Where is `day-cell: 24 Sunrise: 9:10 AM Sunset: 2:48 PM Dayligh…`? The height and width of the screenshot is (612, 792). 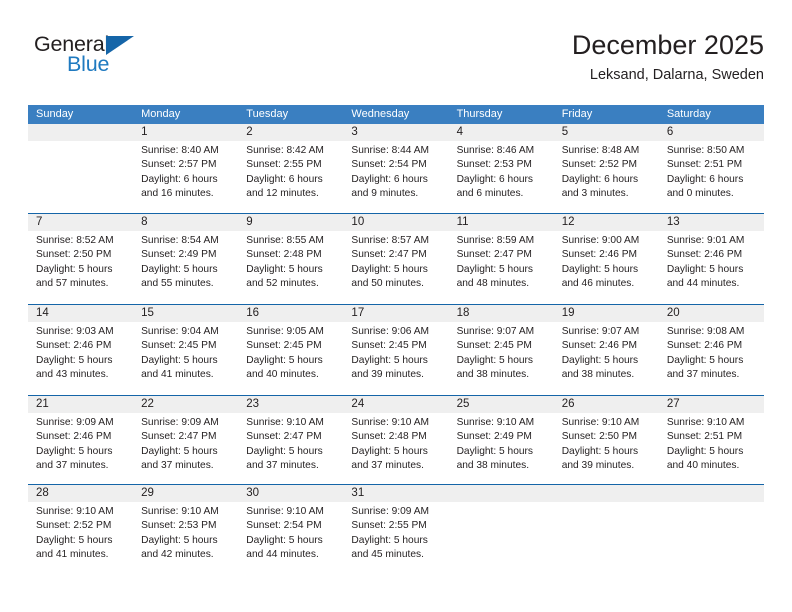
day-cell: 24 Sunrise: 9:10 AM Sunset: 2:48 PM Dayligh… is located at coordinates (396, 440).